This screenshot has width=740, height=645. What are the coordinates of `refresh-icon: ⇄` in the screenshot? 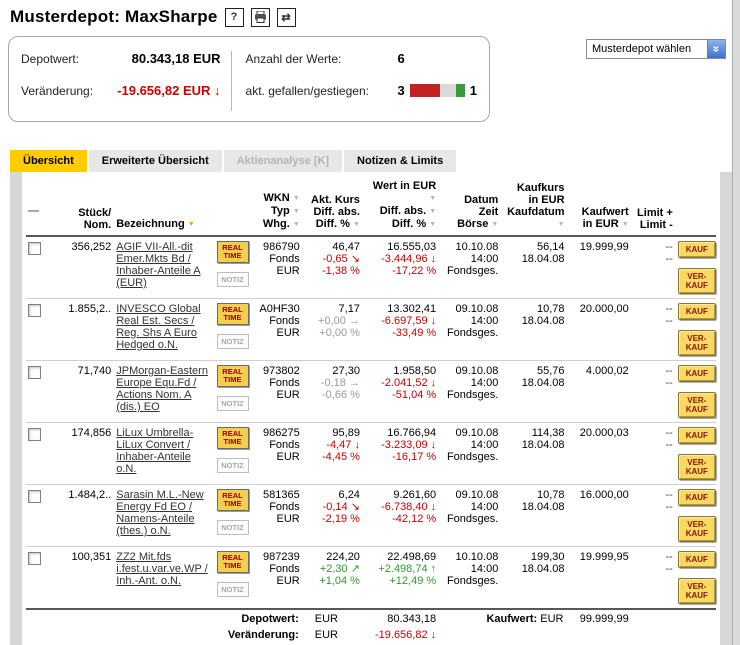 It's located at (286, 17).